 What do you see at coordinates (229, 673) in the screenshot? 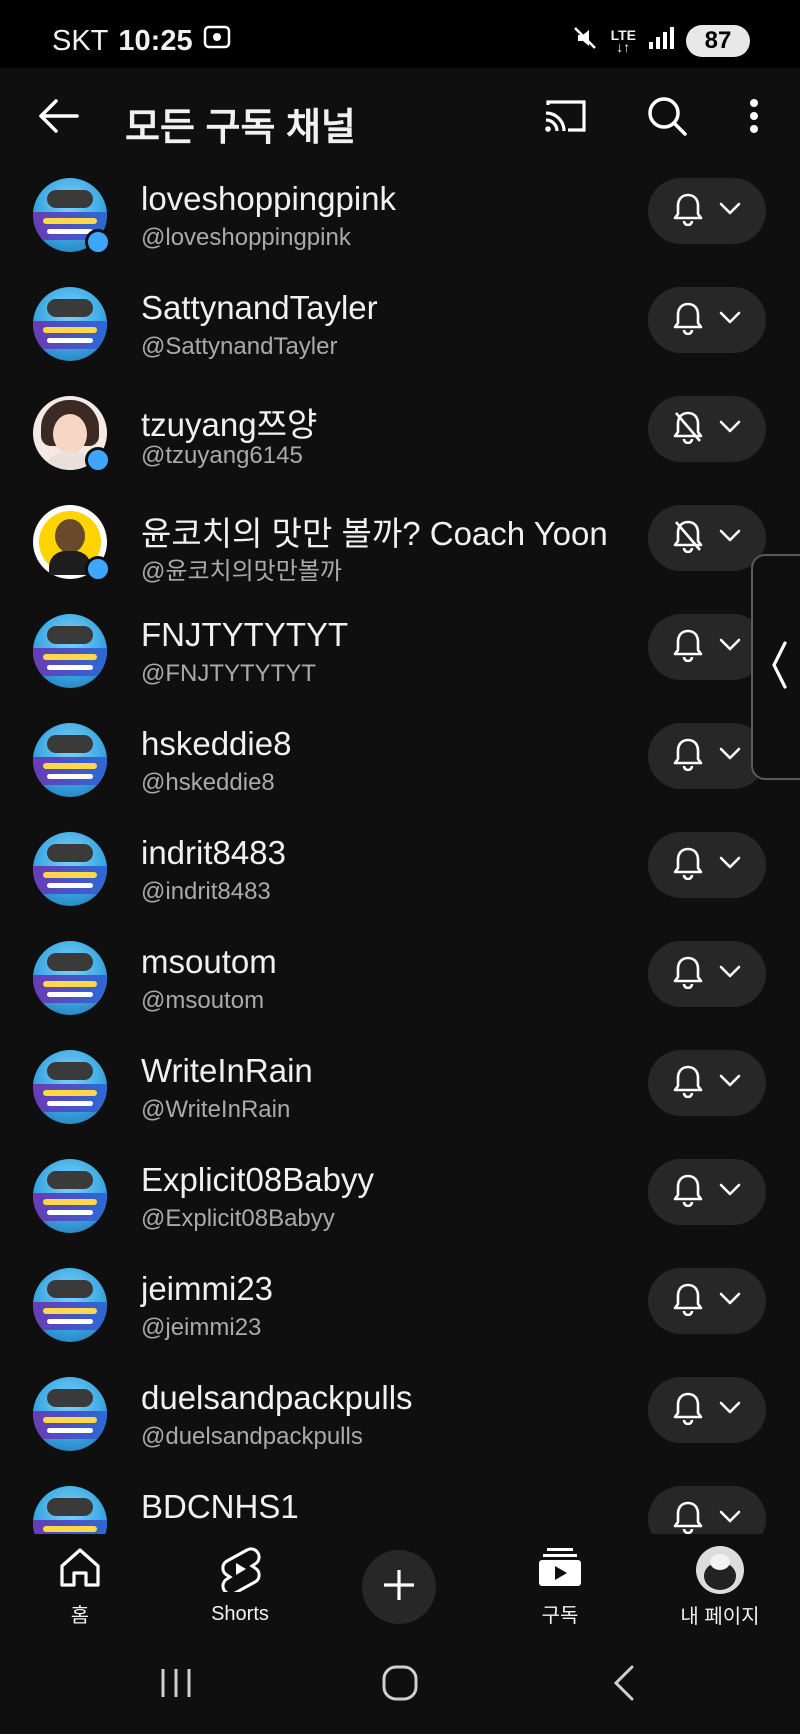
I see `channel-handle: @FNJTYTYTYT` at bounding box center [229, 673].